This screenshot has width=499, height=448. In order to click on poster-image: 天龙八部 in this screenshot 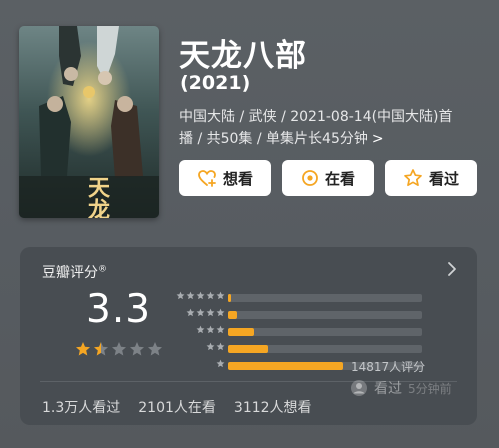, I will do `click(89, 122)`.